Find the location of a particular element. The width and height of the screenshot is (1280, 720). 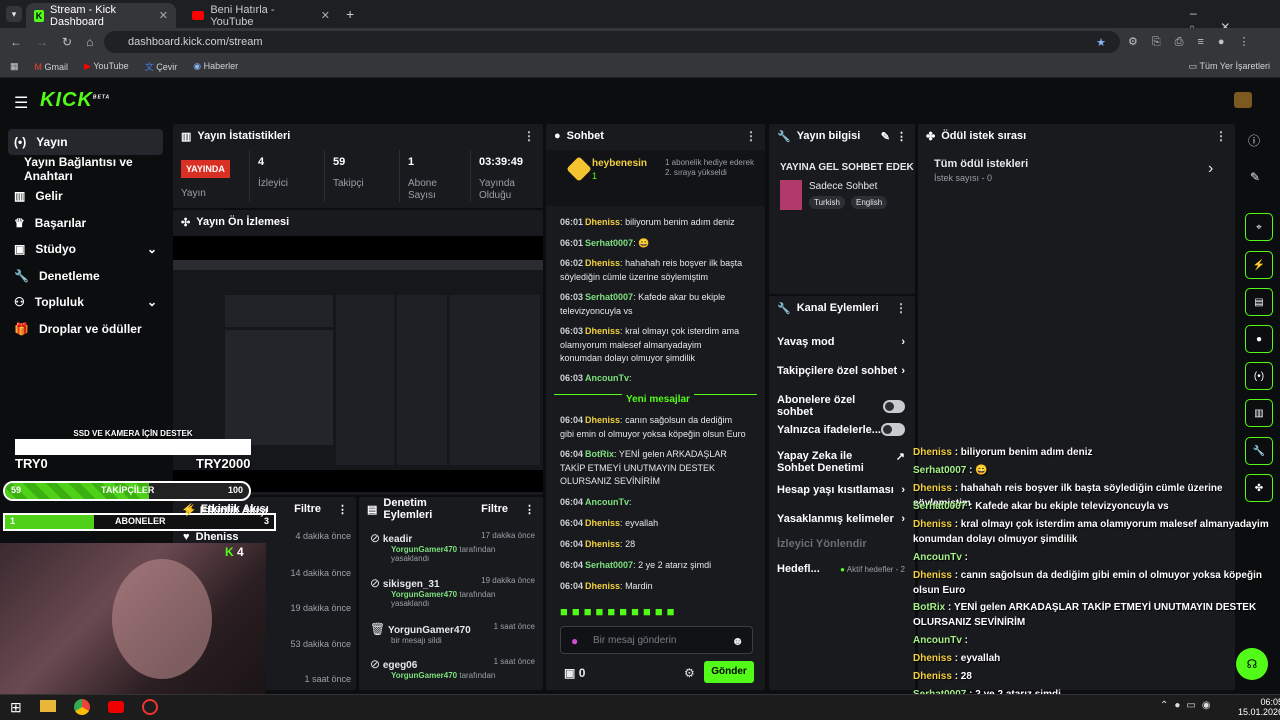

goal-left-value: TRY0 is located at coordinates (31, 463).